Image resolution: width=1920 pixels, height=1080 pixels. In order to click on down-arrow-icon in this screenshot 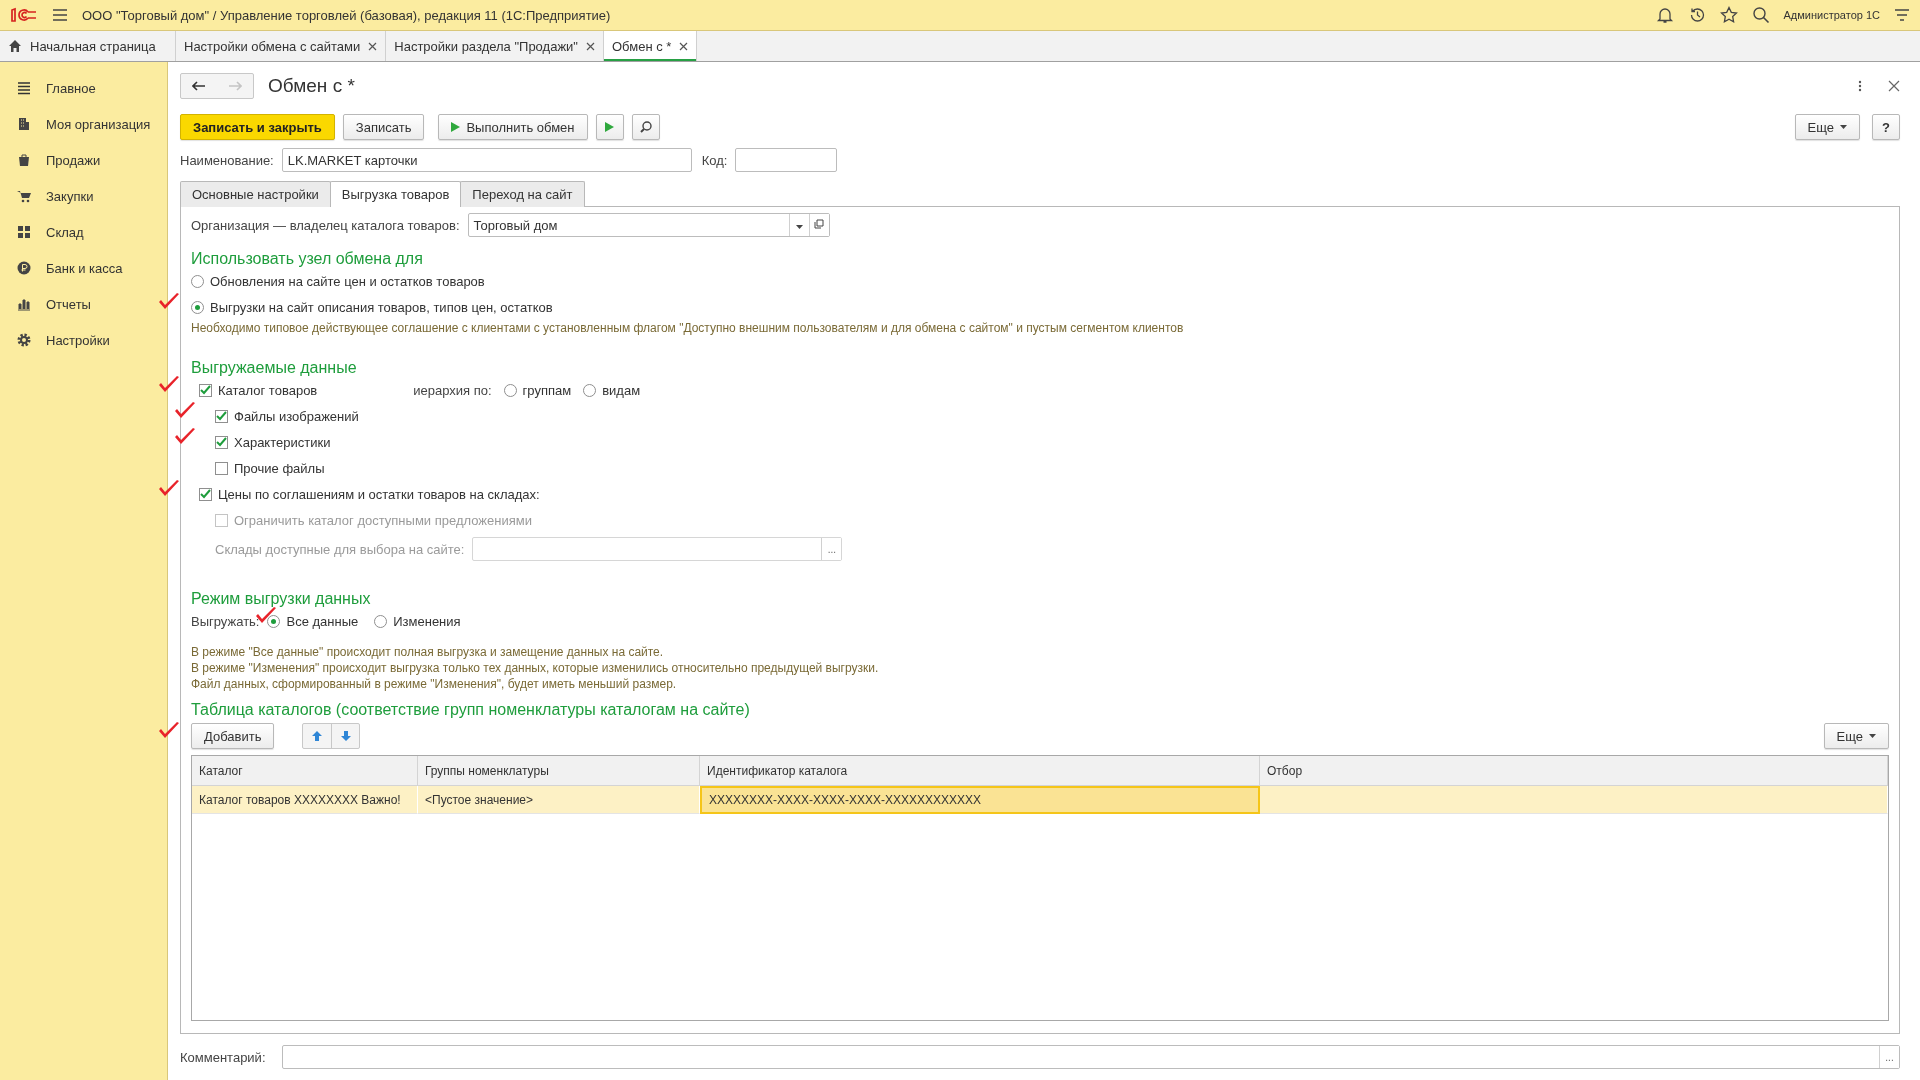, I will do `click(345, 736)`.